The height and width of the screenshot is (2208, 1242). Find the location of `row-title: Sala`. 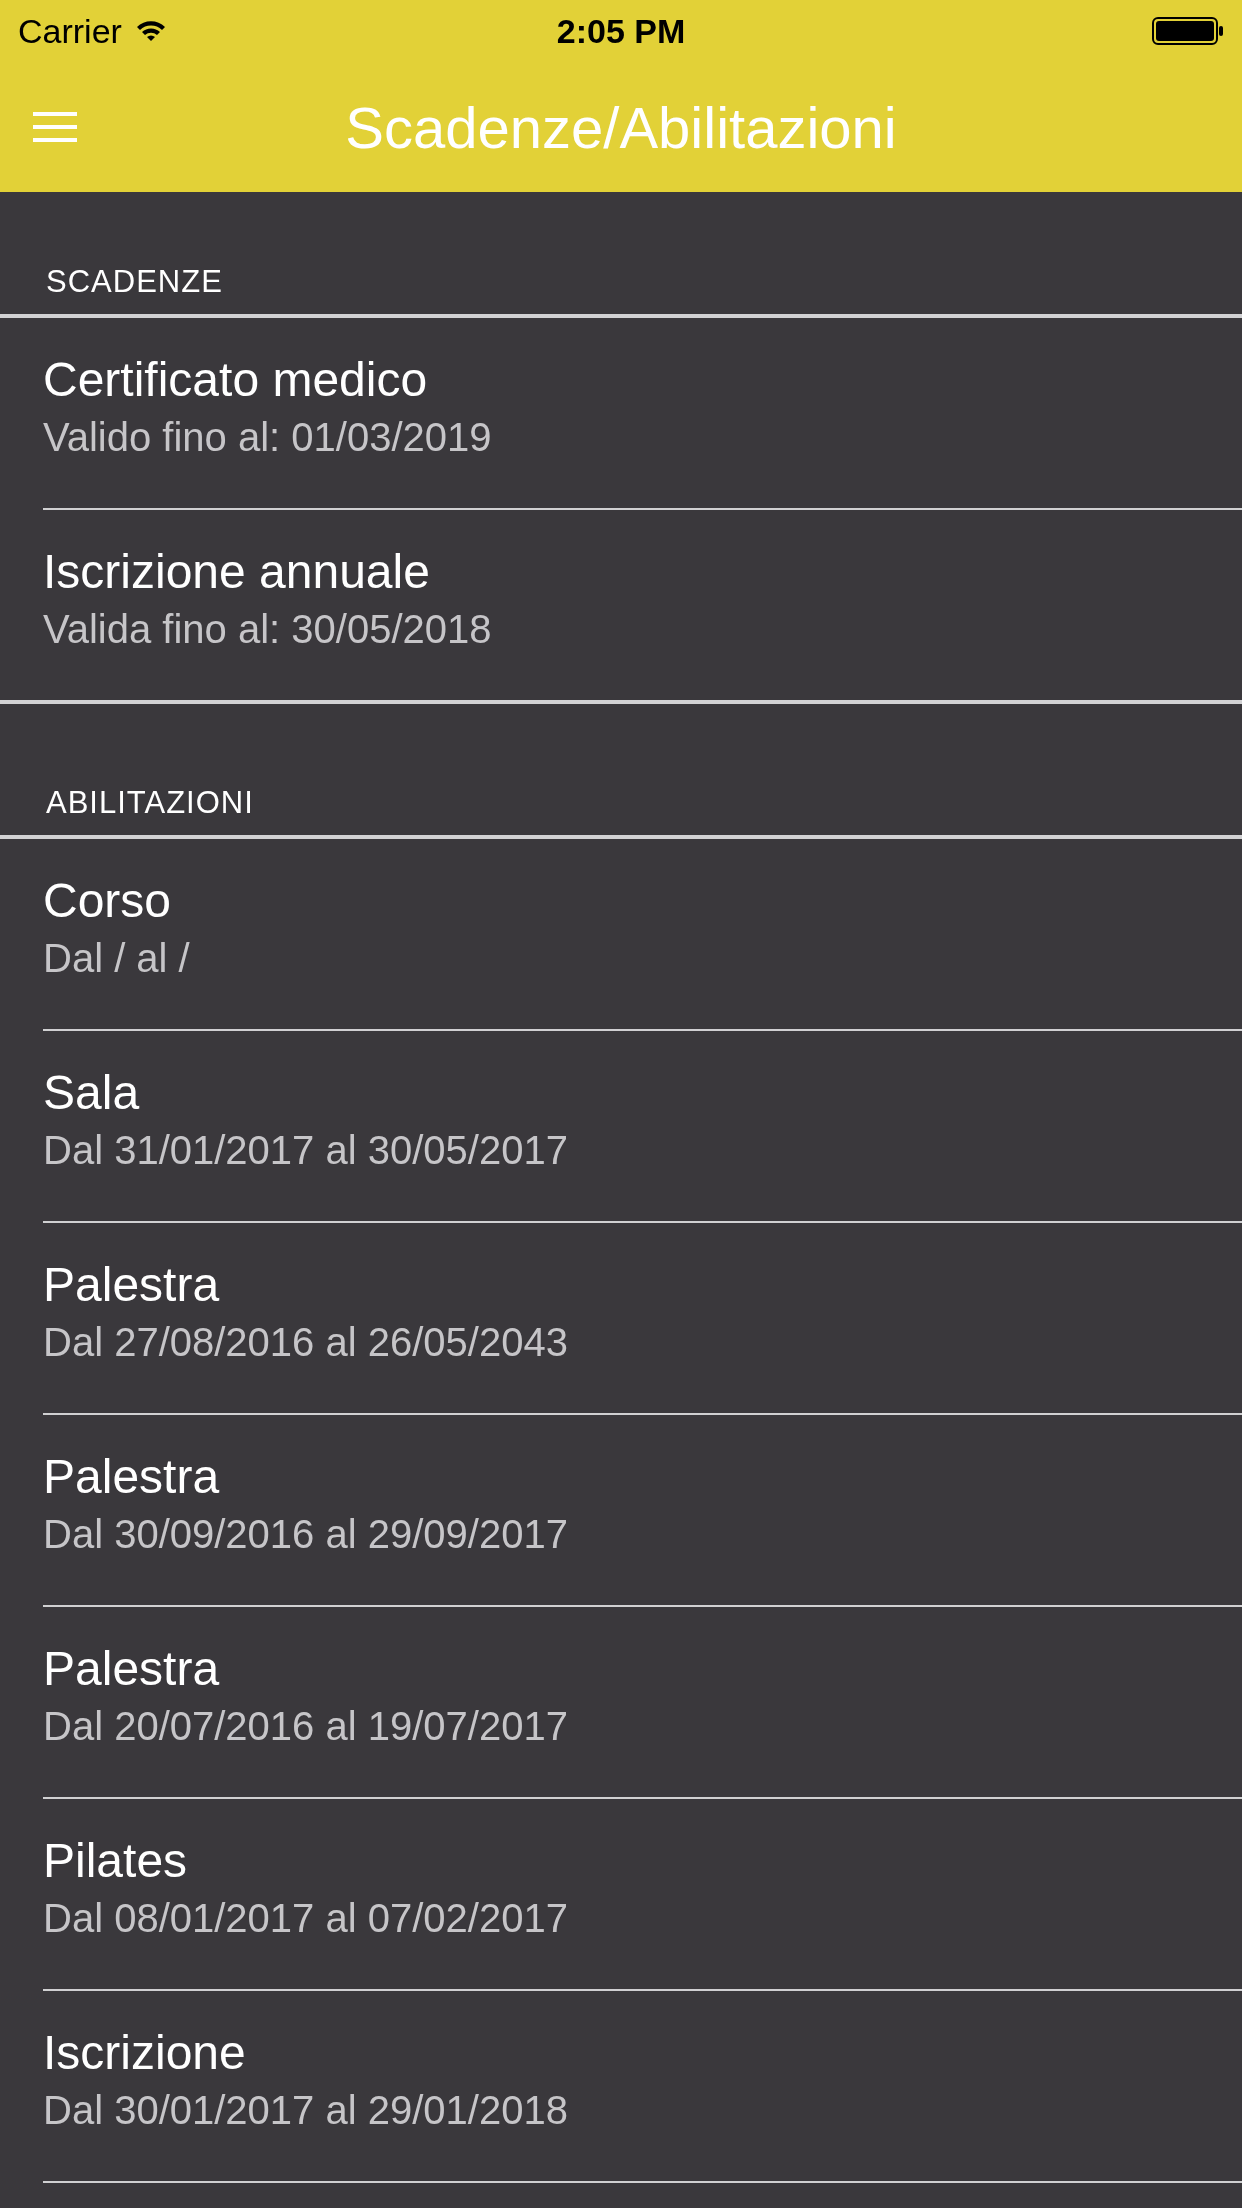

row-title: Sala is located at coordinates (92, 1092).